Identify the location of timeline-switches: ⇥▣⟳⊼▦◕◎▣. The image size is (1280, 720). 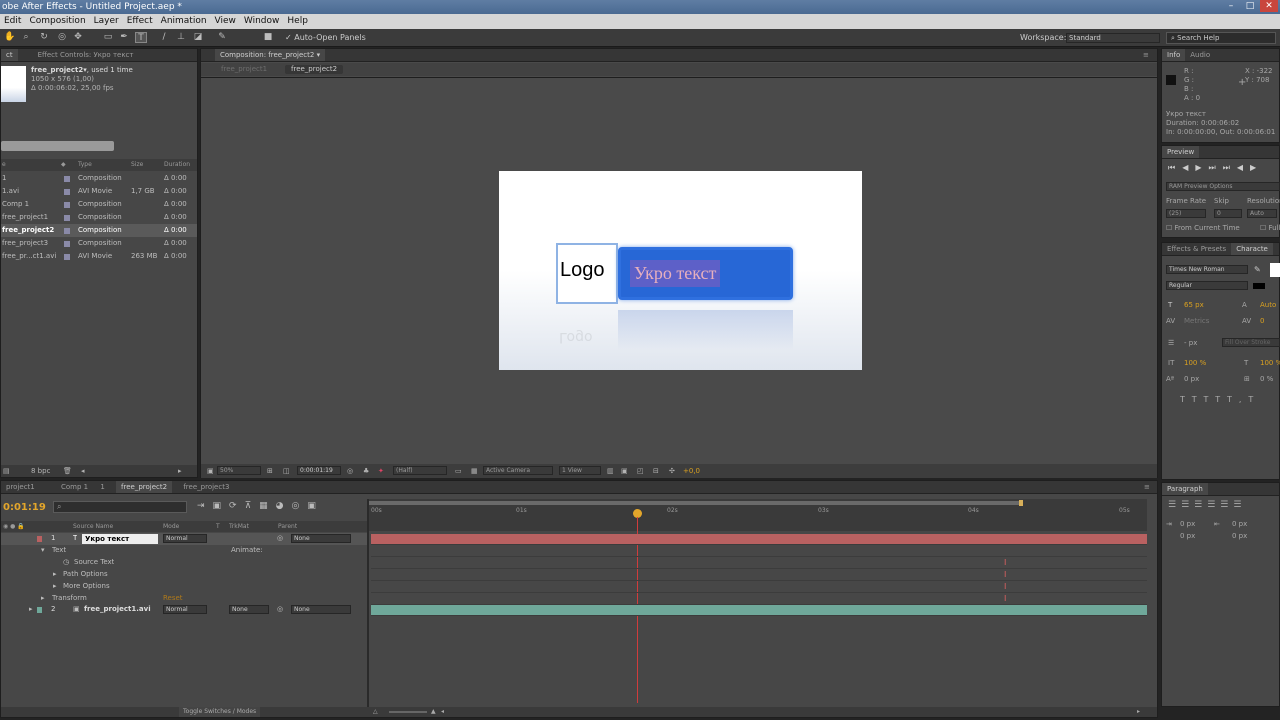
(260, 506).